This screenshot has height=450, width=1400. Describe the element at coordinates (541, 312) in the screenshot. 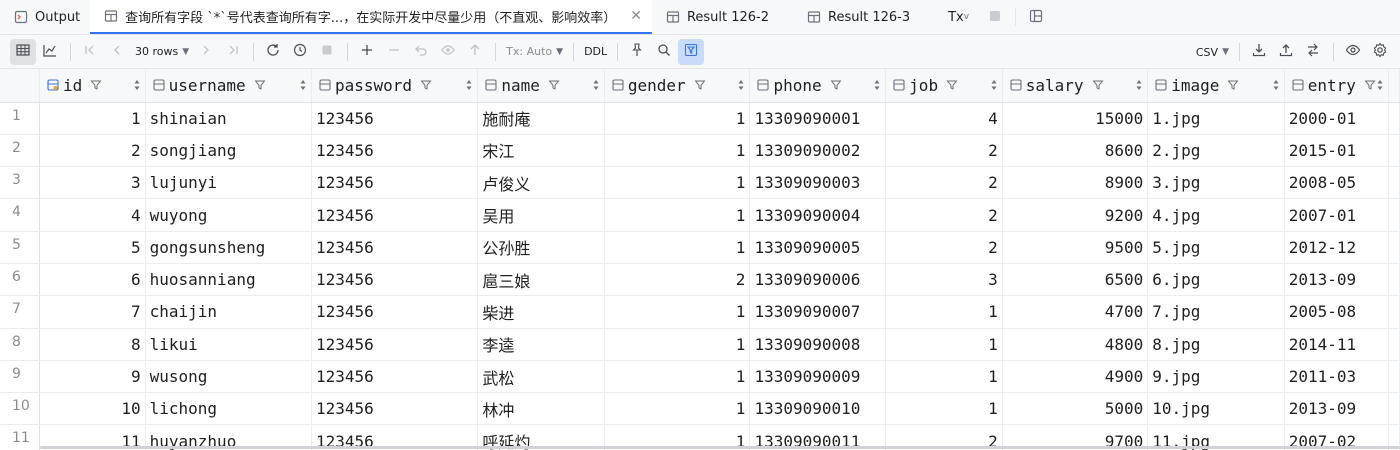

I see `cell-name: 柴进` at that location.